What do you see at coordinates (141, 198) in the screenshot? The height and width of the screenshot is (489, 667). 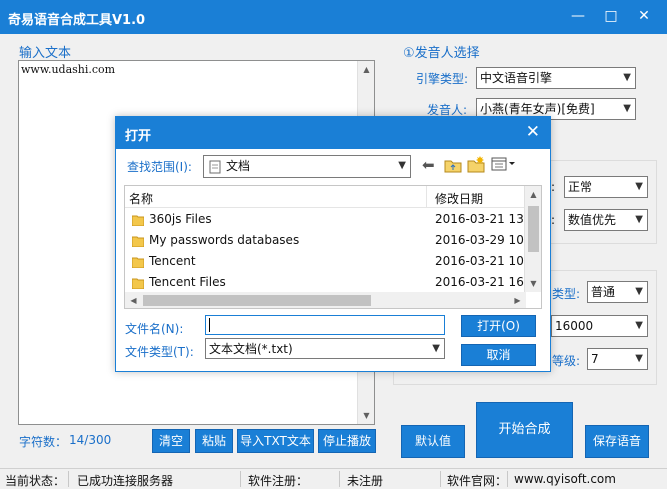 I see `column-name-header: 名称` at bounding box center [141, 198].